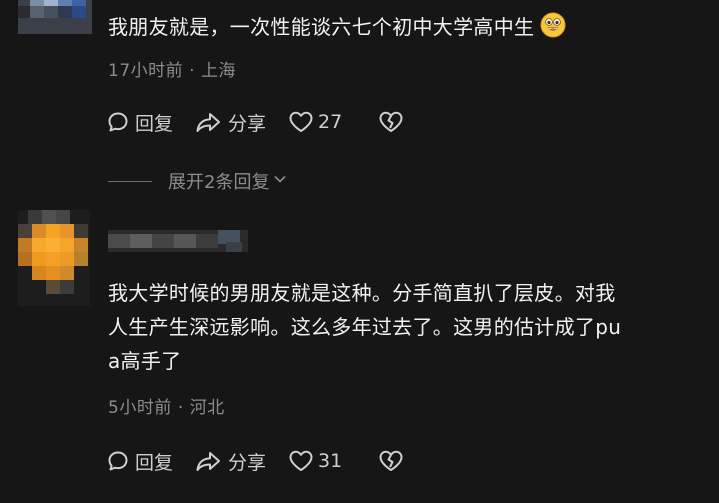 Image resolution: width=719 pixels, height=503 pixels. I want to click on comment-text-line: 我大学时候的男朋友就是这种。分手简直扒了层皮。对我, so click(362, 293).